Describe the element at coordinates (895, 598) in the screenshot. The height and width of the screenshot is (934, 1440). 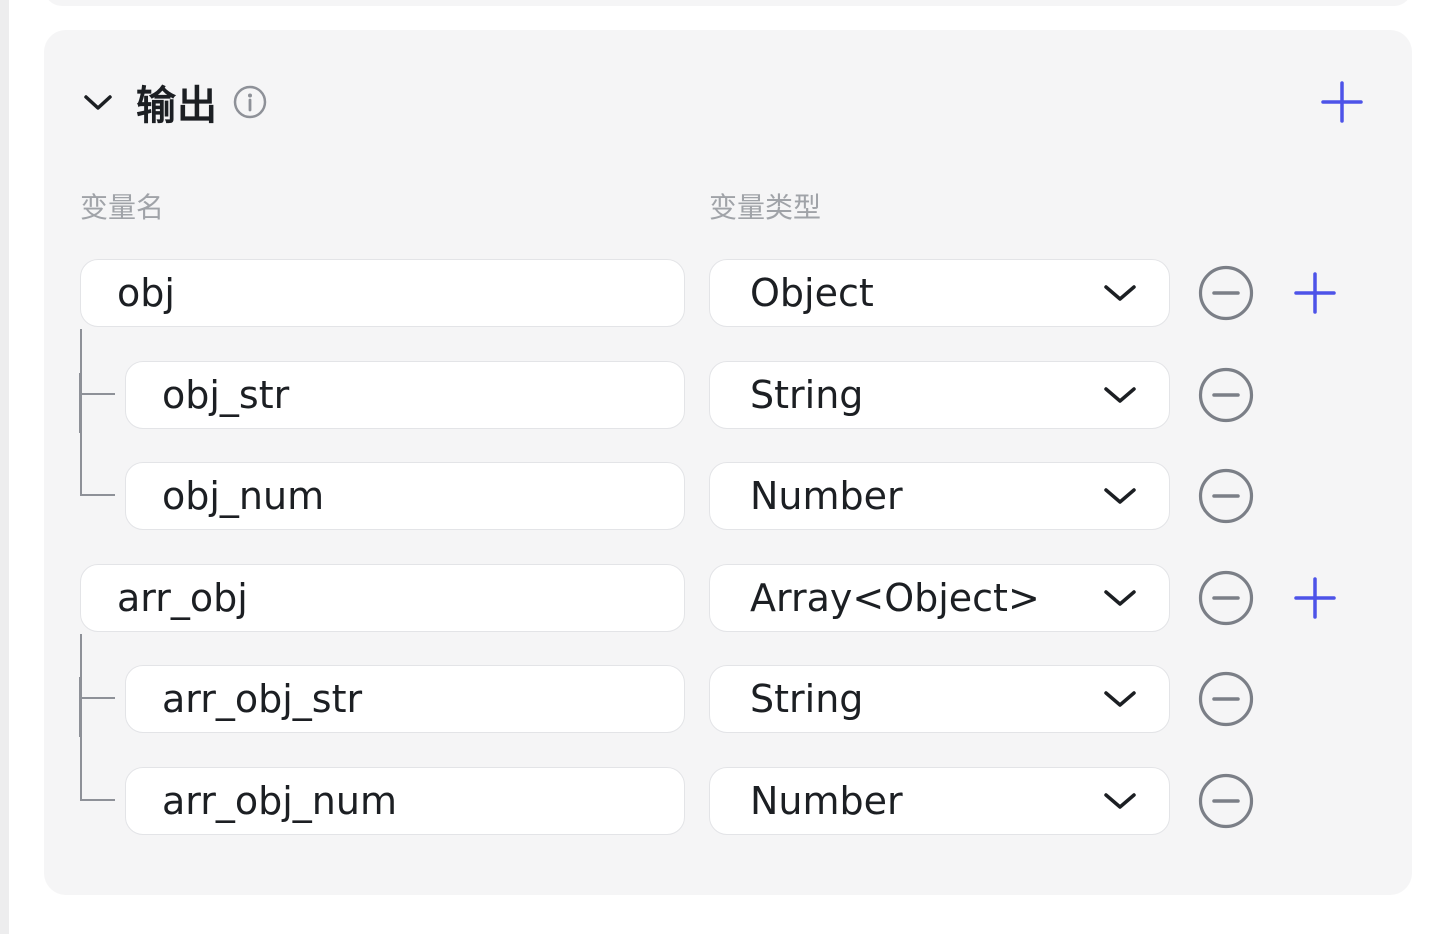
I see `variable-type-text: Array<Object>` at that location.